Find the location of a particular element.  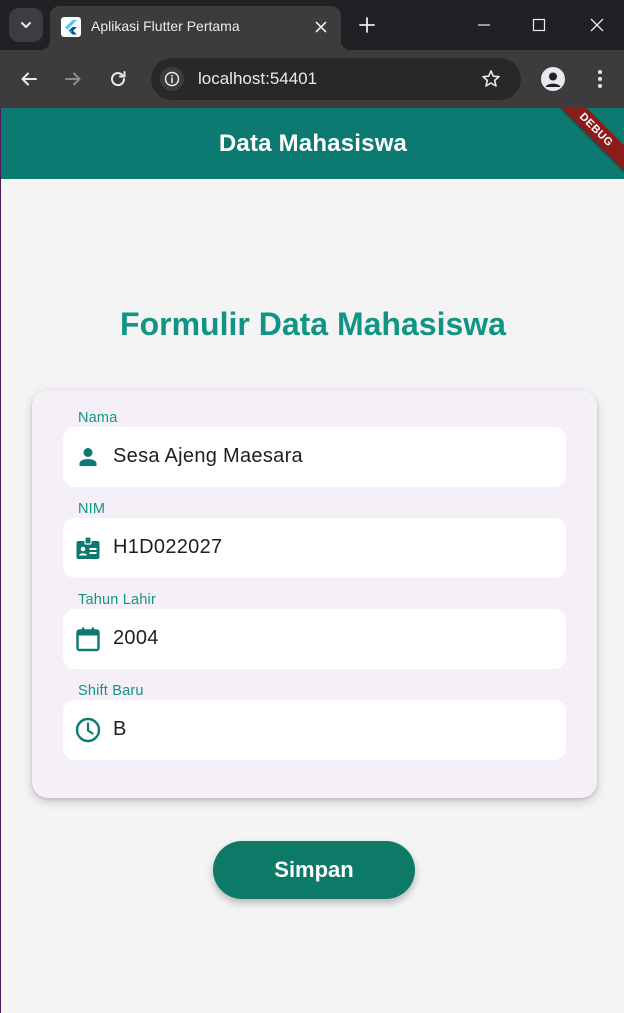

tahun-lahir-field: Tahun Lahir 2004 is located at coordinates (314, 630).